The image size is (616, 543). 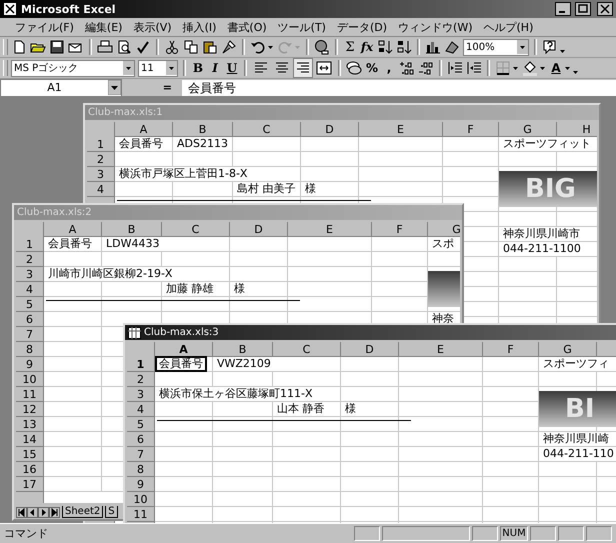 I want to click on underline-button: U, so click(x=232, y=68).